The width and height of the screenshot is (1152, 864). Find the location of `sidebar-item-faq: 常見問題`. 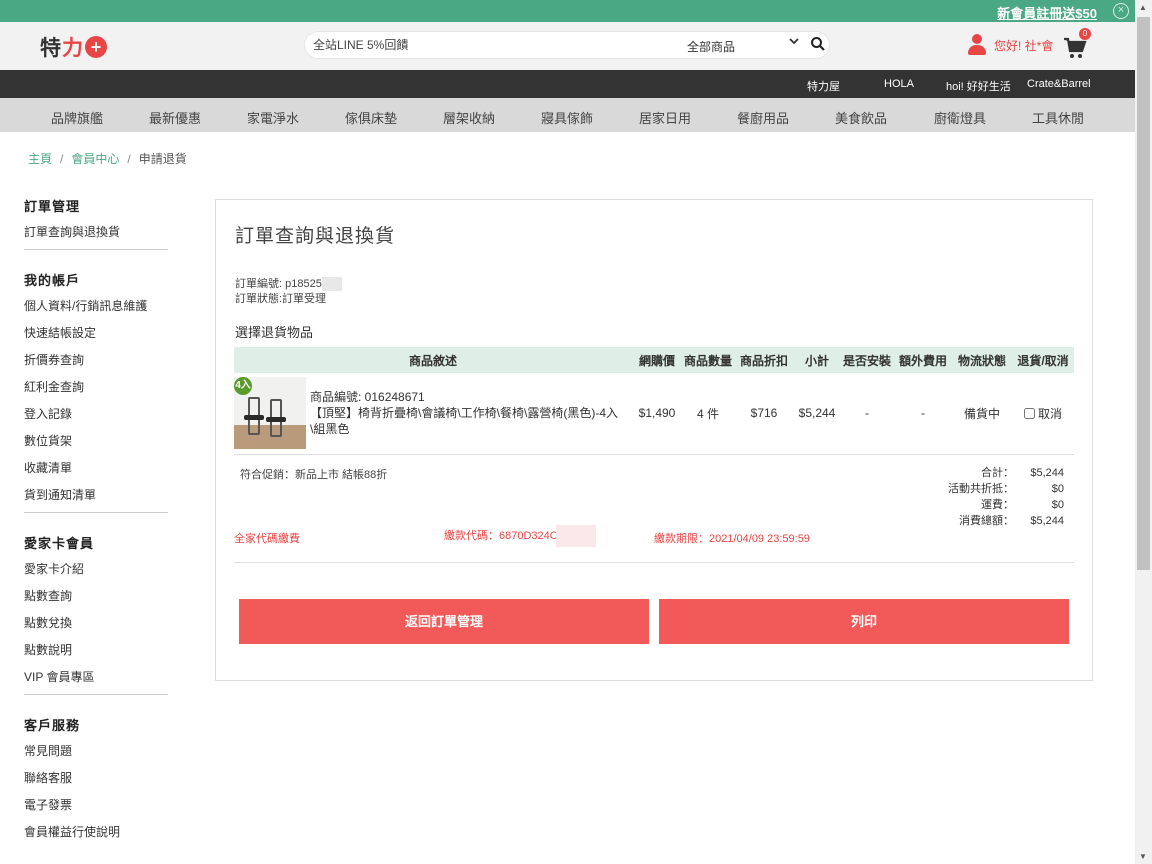

sidebar-item-faq: 常見問題 is located at coordinates (96, 757).